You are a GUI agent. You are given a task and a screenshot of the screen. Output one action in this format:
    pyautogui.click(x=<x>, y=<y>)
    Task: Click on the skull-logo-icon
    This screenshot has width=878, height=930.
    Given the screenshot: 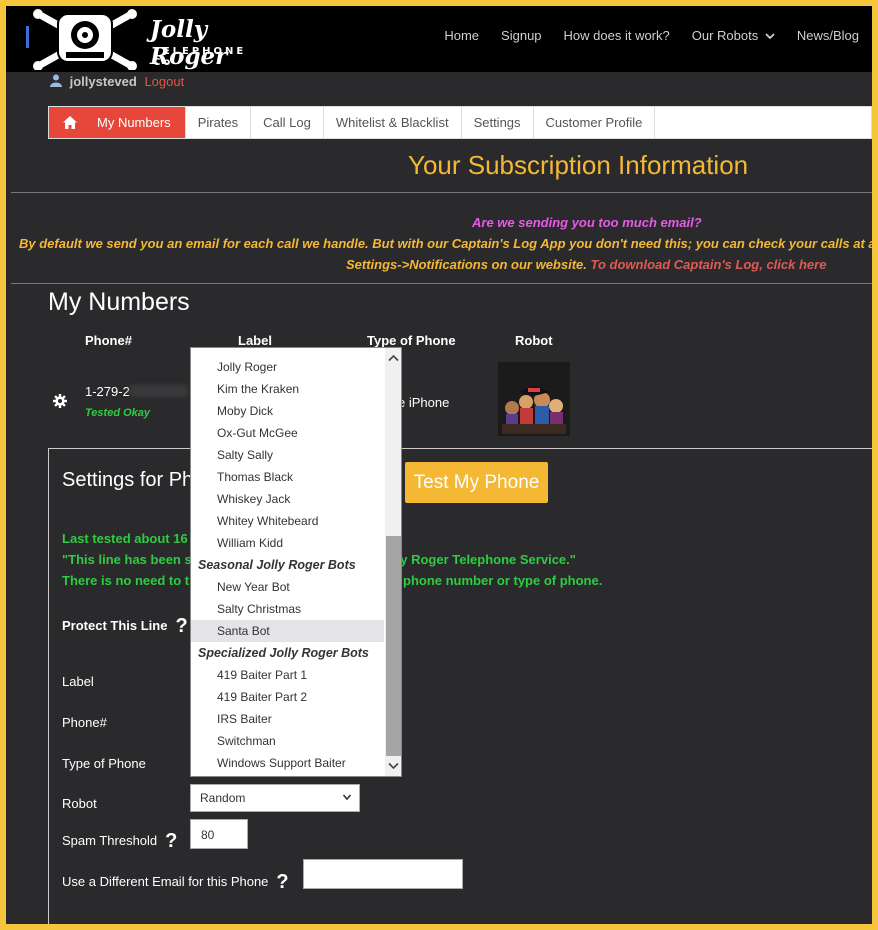 What is the action you would take?
    pyautogui.click(x=81, y=39)
    